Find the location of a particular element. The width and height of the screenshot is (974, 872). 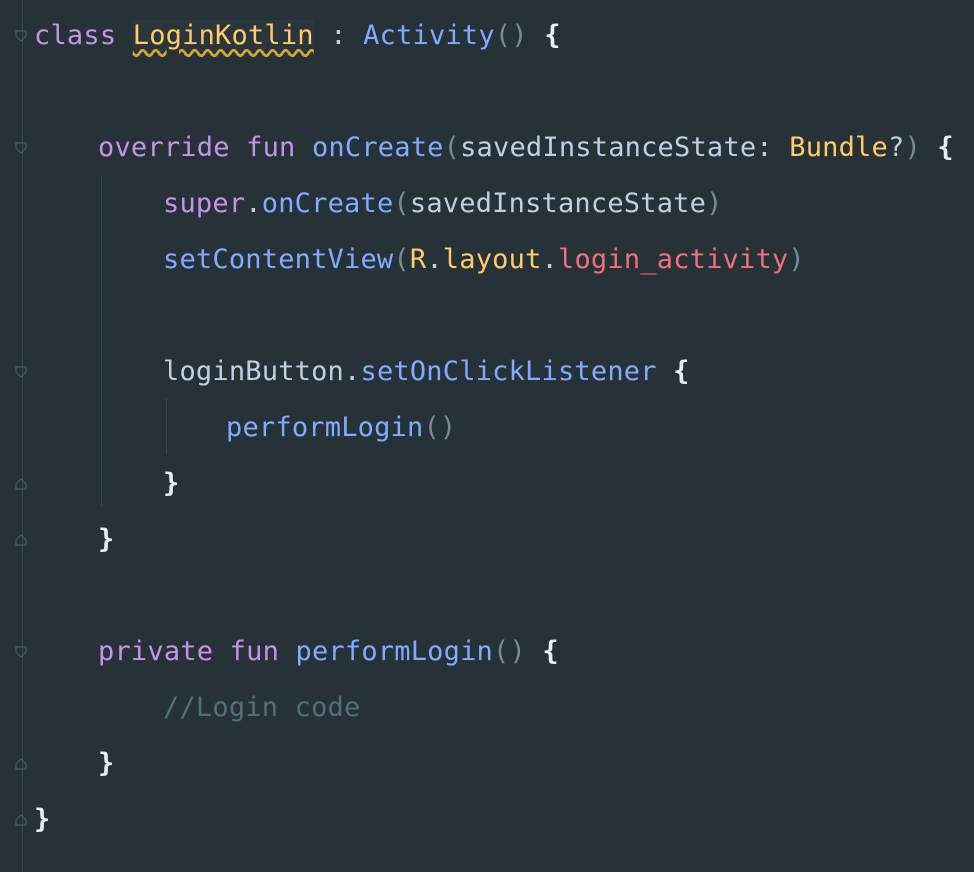

function-call: setOnClickListener is located at coordinates (508, 371).